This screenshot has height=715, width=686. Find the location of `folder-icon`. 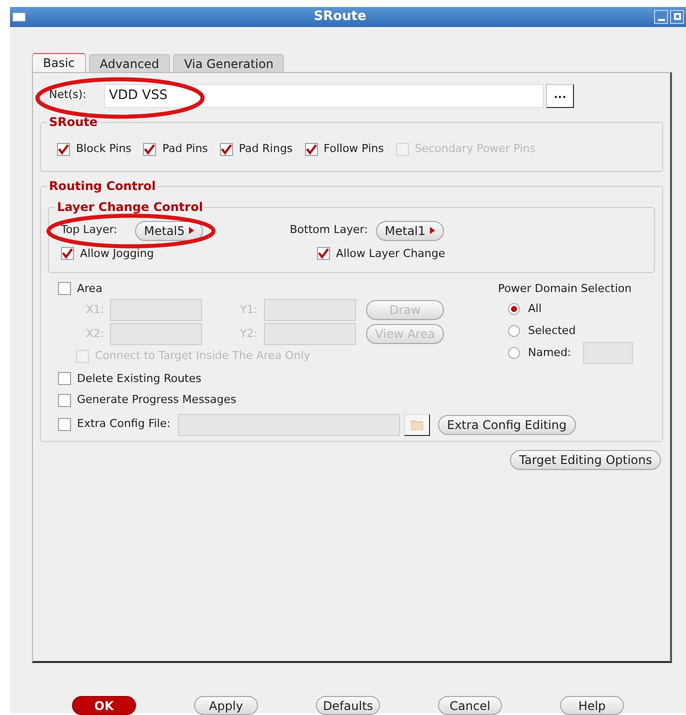

folder-icon is located at coordinates (417, 425).